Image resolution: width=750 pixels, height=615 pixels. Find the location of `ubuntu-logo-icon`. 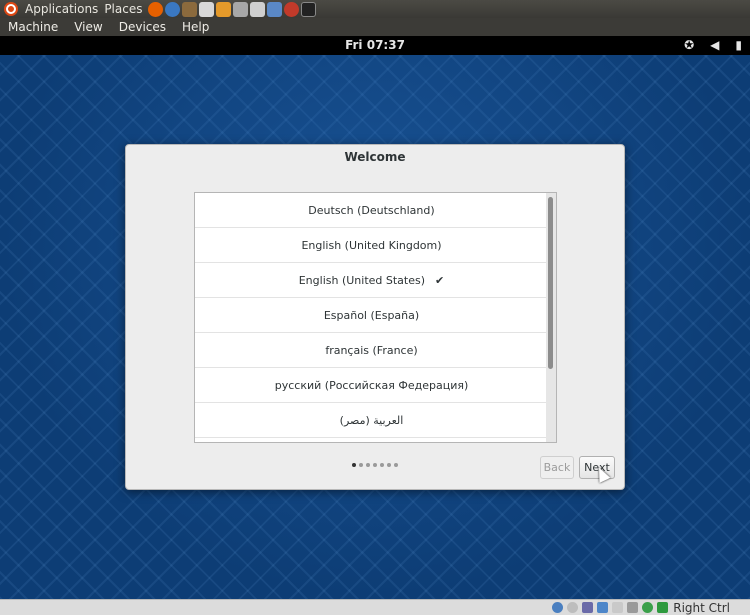

ubuntu-logo-icon is located at coordinates (11, 9).